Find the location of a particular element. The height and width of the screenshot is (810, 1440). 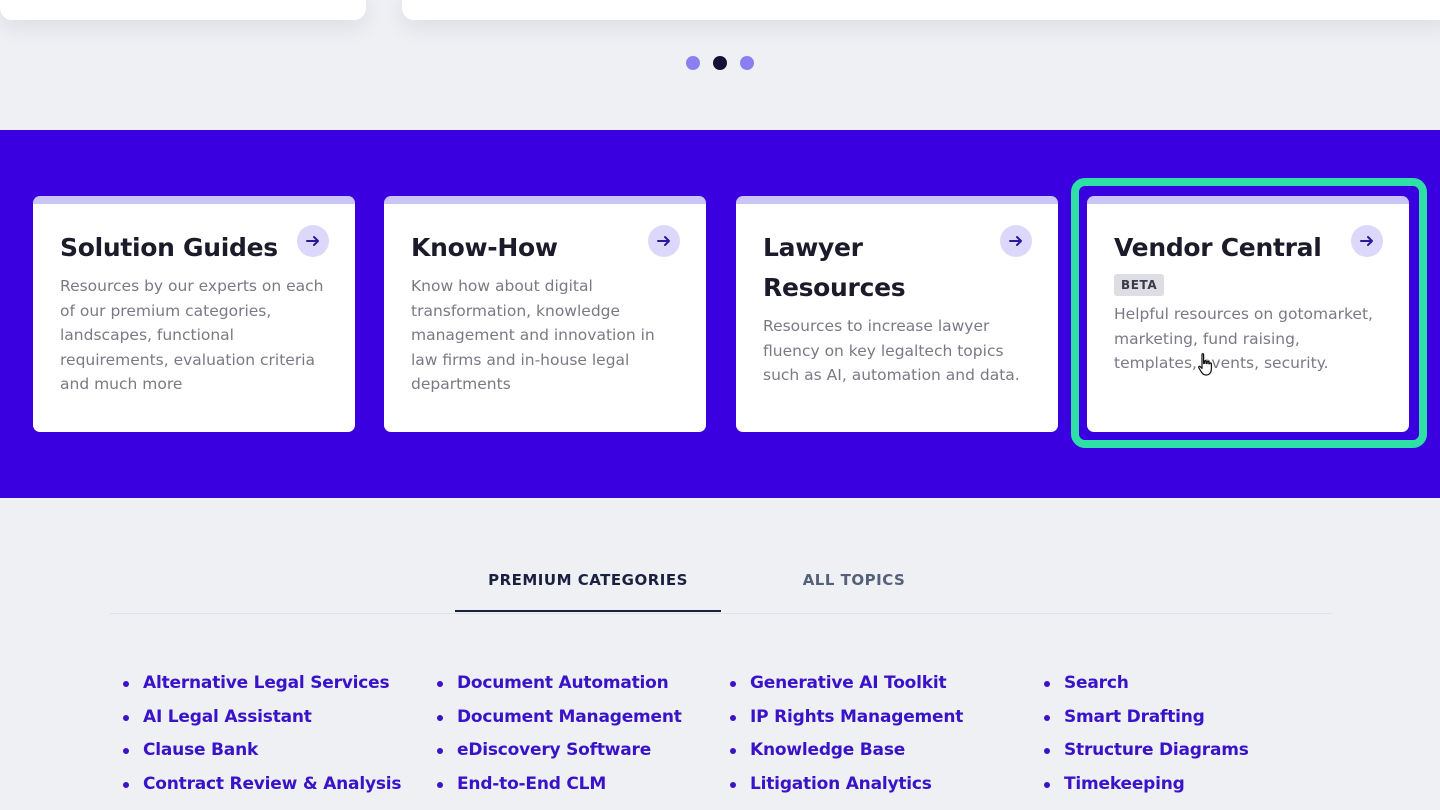

category-link: Structure Diagrams is located at coordinates (1146, 751).